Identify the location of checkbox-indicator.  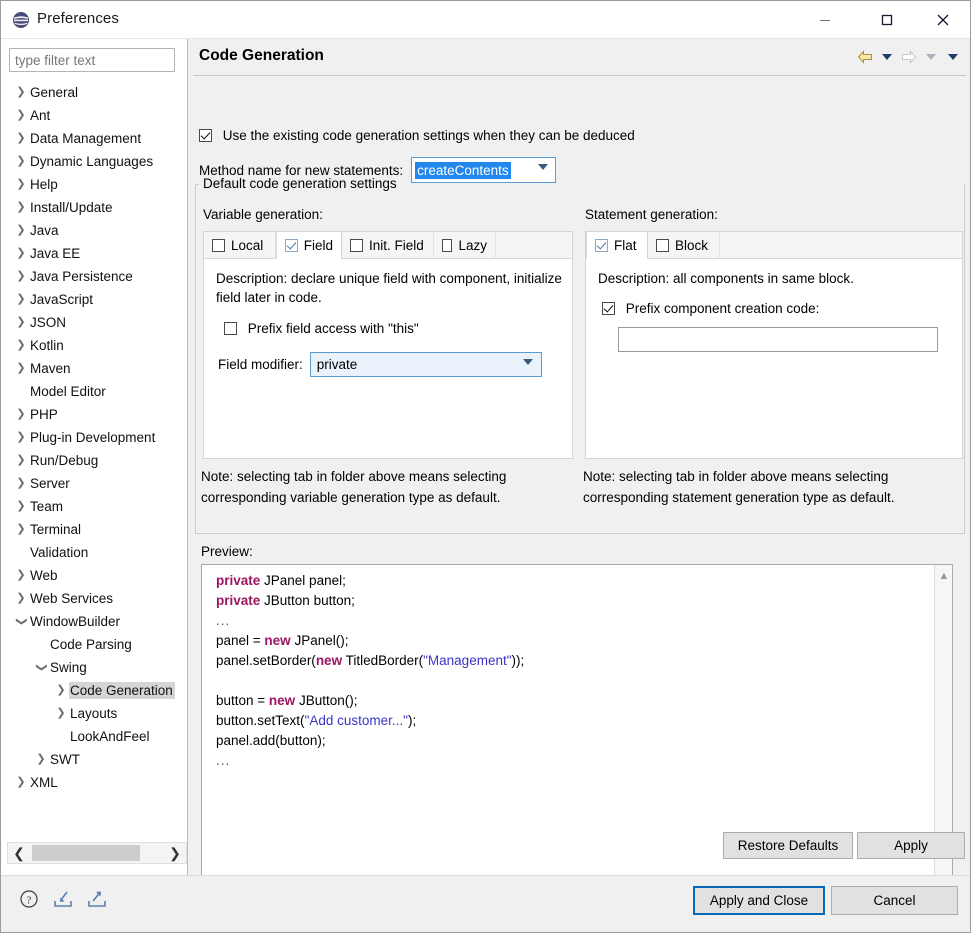
(291, 245).